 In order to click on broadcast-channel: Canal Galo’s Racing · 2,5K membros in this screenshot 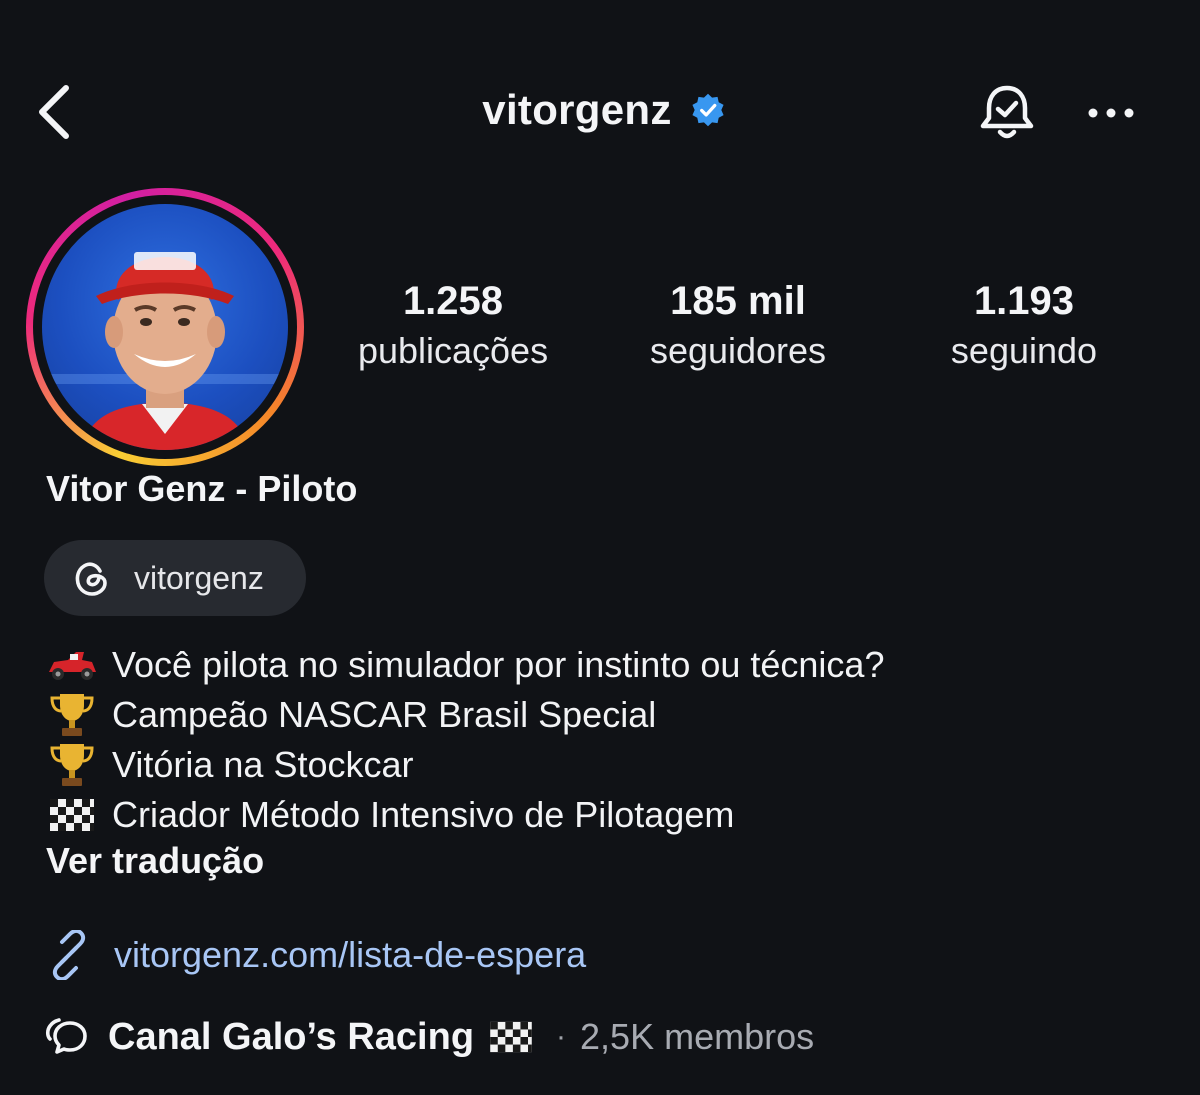, I will do `click(429, 1037)`.